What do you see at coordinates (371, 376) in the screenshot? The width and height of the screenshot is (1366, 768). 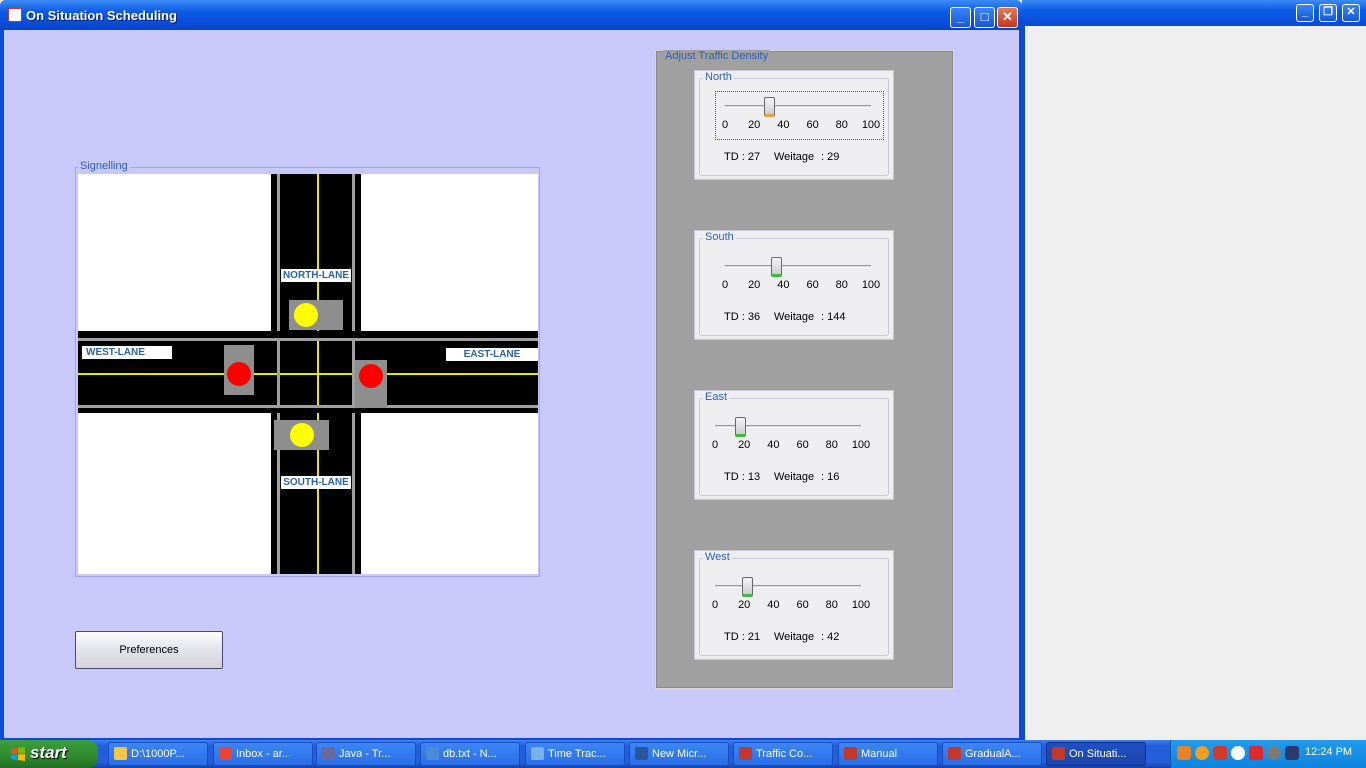 I see `east-signal-light` at bounding box center [371, 376].